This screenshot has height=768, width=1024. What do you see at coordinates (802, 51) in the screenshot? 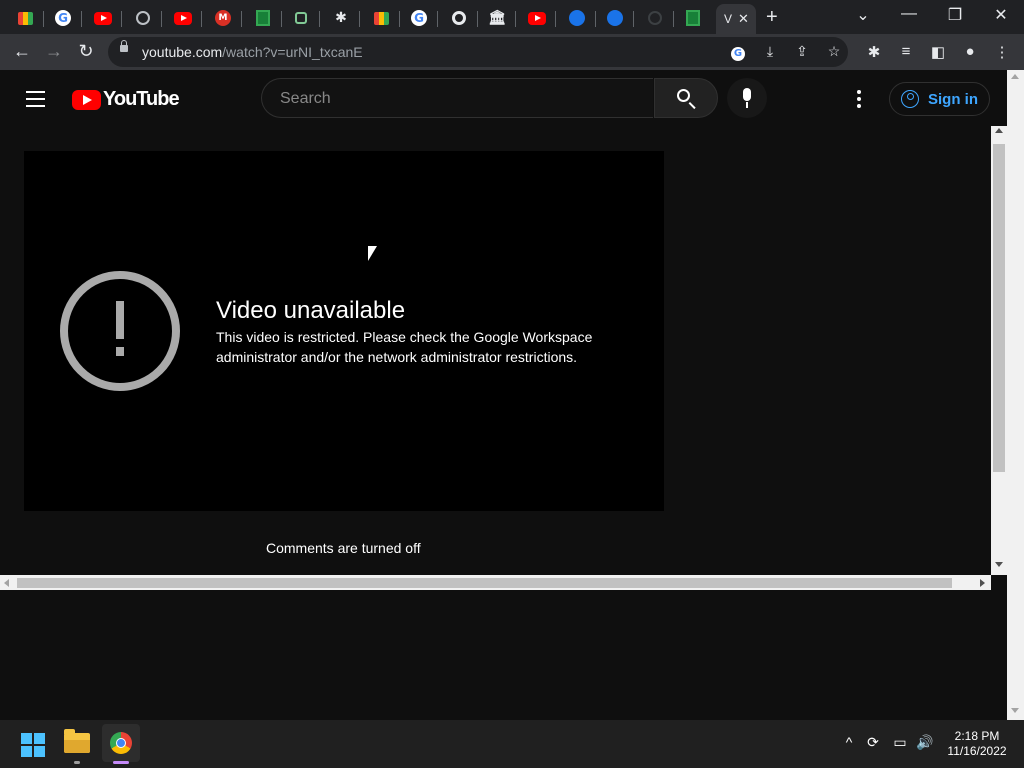
I see `share-icon: ⇪` at bounding box center [802, 51].